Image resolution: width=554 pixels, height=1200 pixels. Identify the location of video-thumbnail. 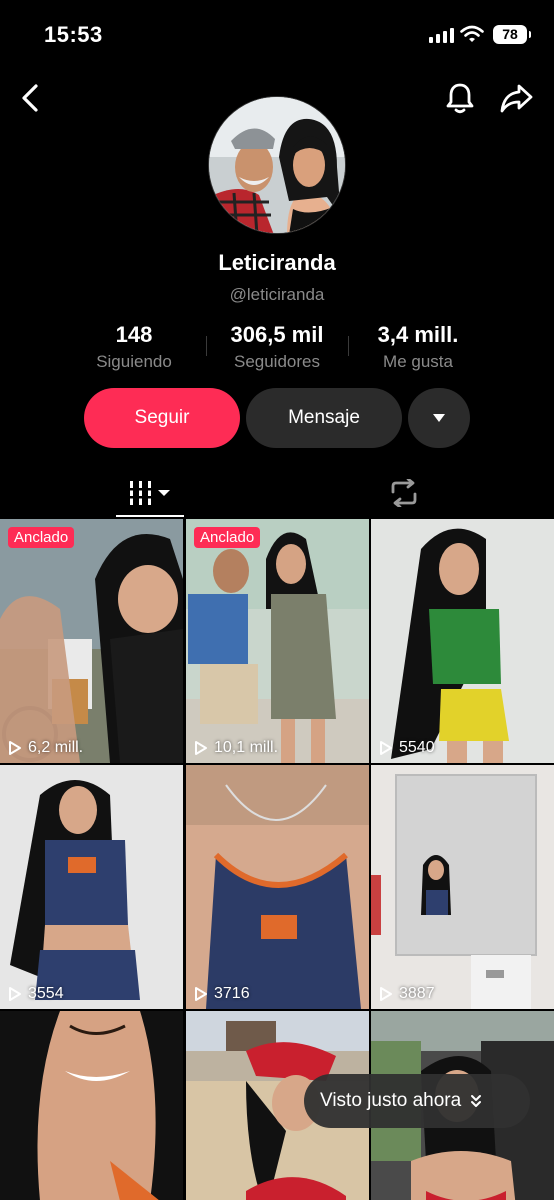
(91, 1105).